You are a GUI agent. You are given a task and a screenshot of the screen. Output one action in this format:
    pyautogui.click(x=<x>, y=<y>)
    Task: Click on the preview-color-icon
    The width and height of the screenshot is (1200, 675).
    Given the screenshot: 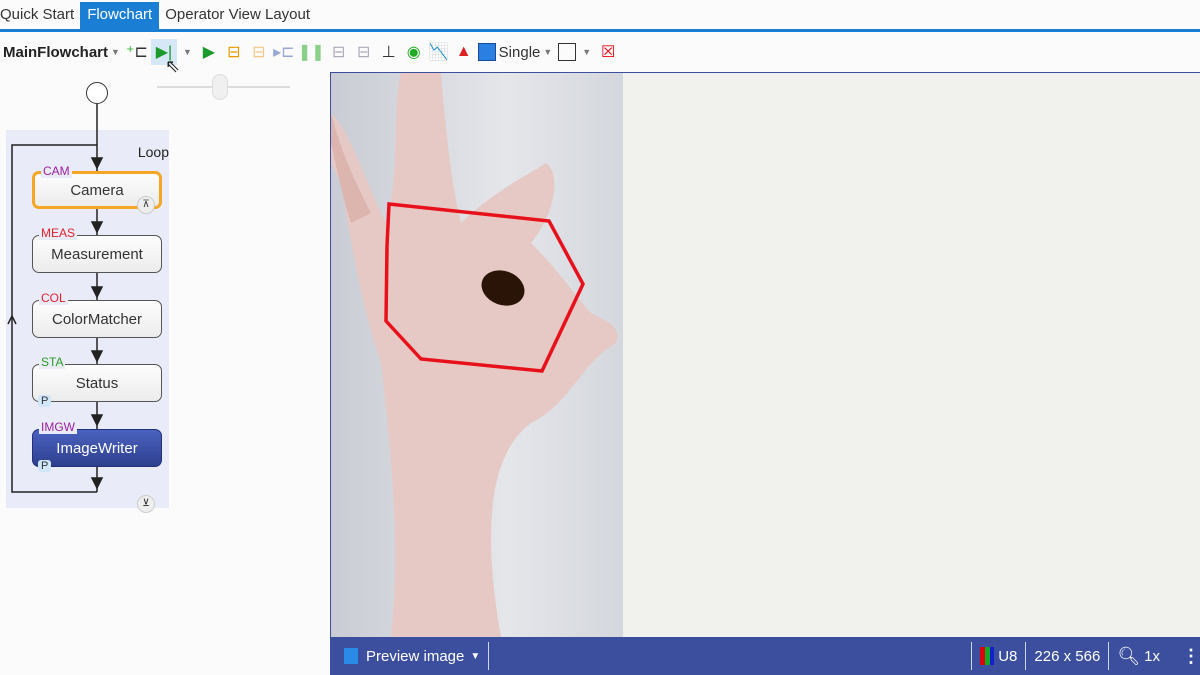 What is the action you would take?
    pyautogui.click(x=351, y=656)
    